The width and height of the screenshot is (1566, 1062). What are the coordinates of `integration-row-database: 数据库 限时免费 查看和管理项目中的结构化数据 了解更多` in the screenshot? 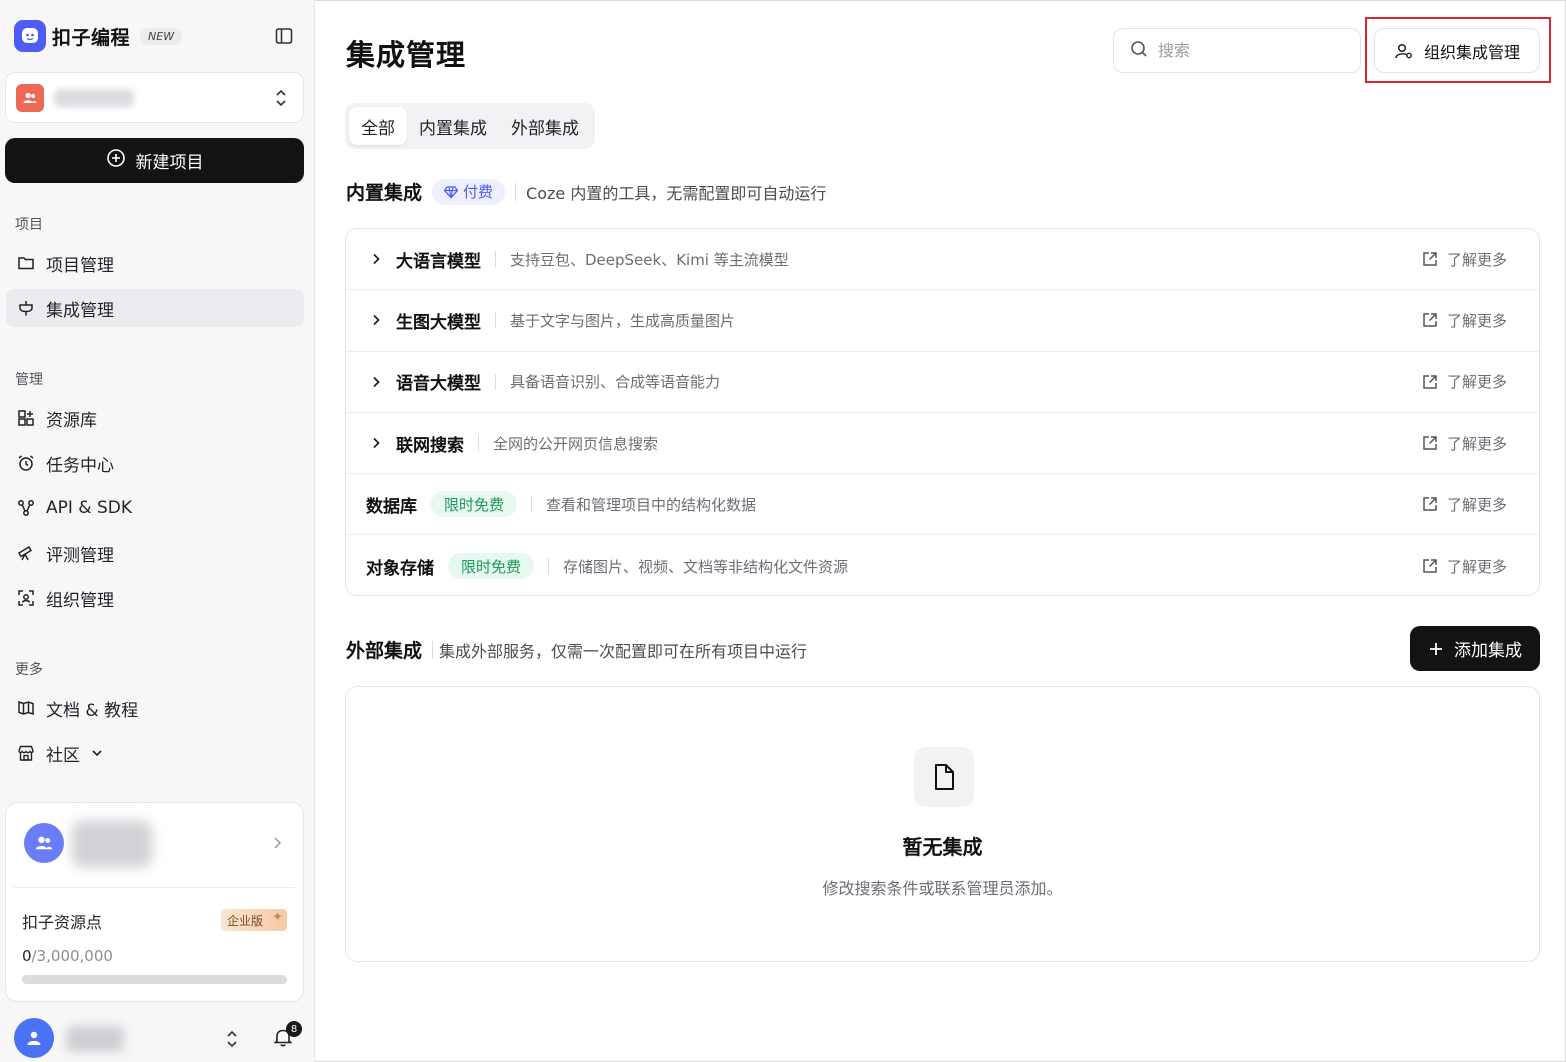 It's located at (942, 505).